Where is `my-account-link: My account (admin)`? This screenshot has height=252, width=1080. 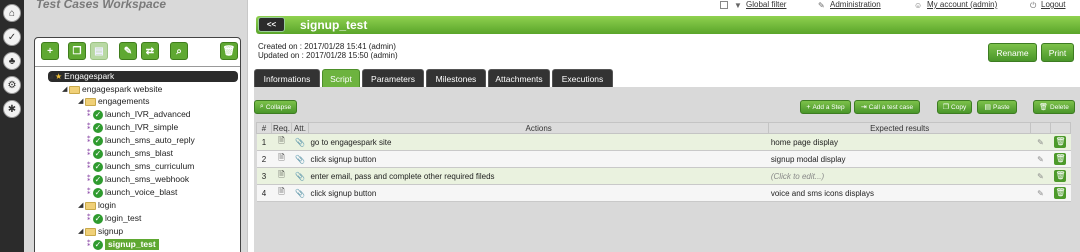
my-account-link: My account (admin) is located at coordinates (962, 4).